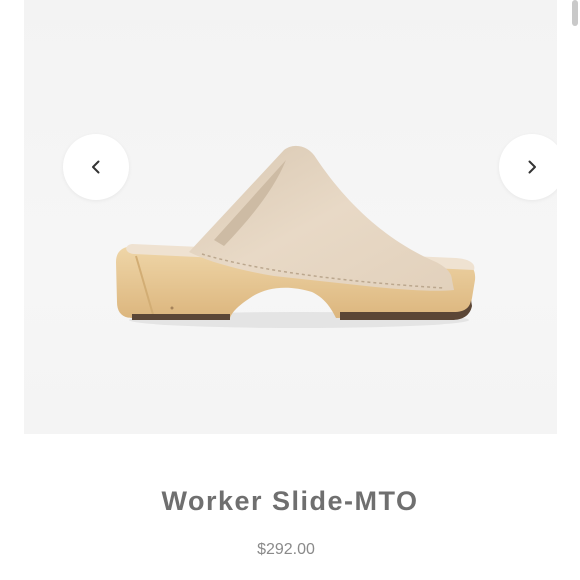  Describe the element at coordinates (286, 549) in the screenshot. I see `product-price: $292.00` at that location.